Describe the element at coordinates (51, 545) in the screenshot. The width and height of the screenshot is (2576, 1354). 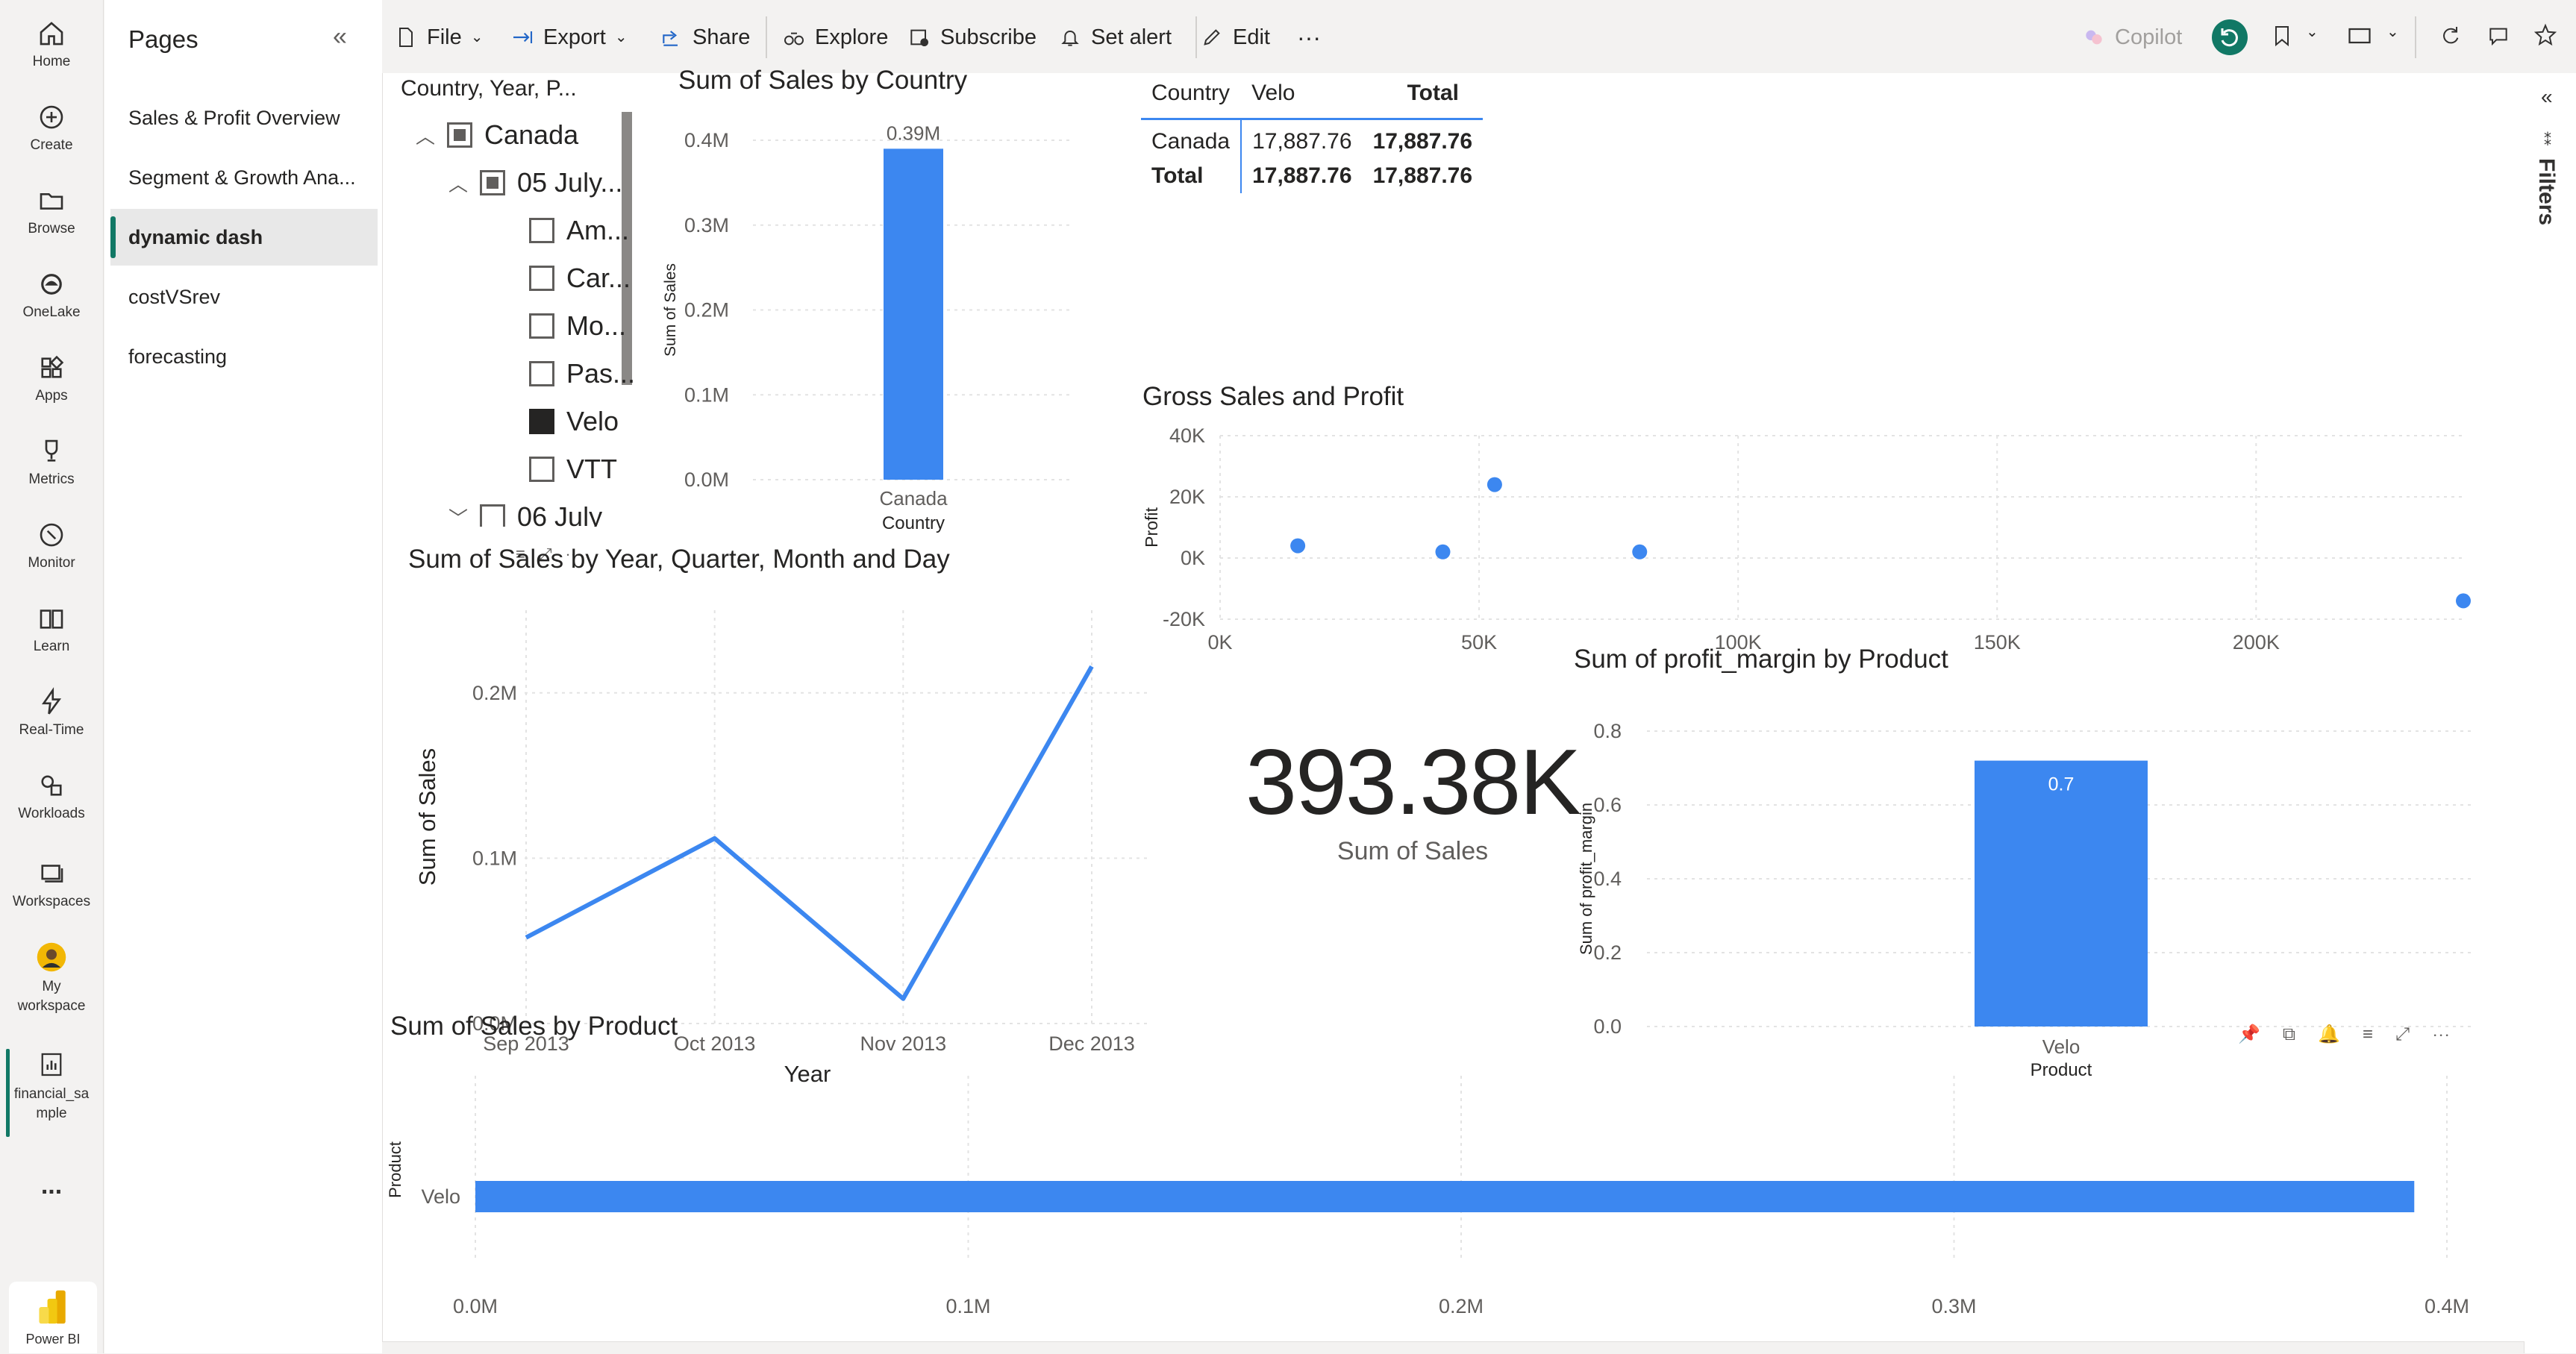
I see `rail-monitor: Monitor` at that location.